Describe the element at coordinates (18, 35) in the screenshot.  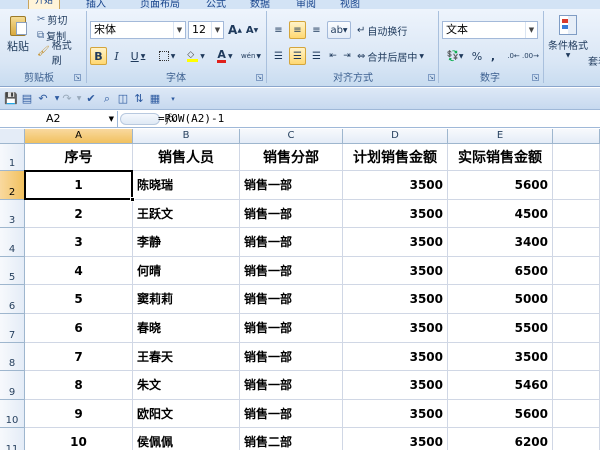
I see `paste-button: 粘贴` at that location.